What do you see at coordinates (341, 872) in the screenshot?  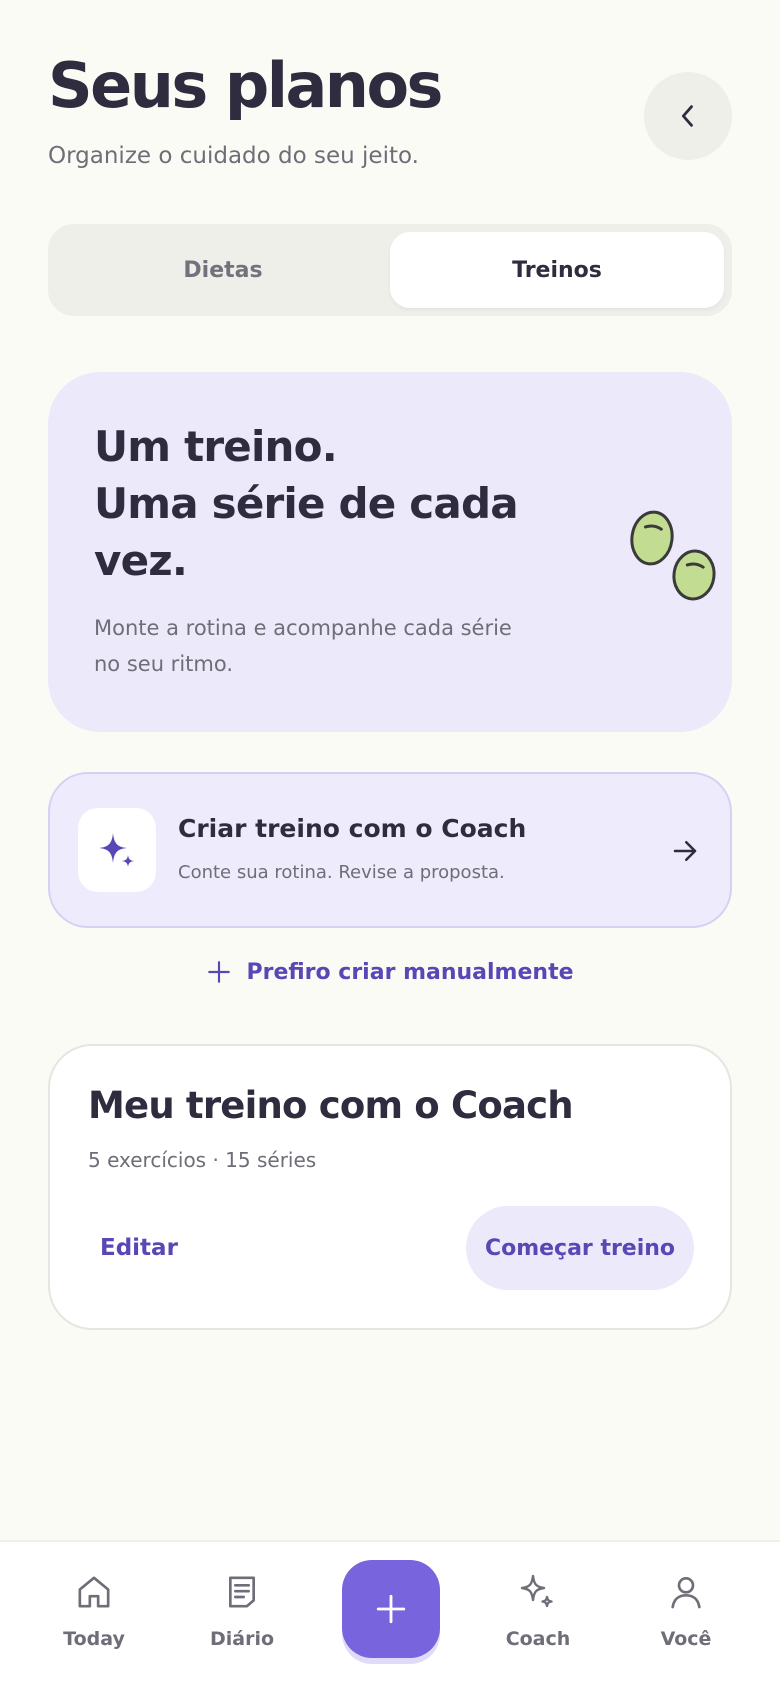 I see `coach-card-subtitle: Conte sua rotina. Revise a proposta.` at bounding box center [341, 872].